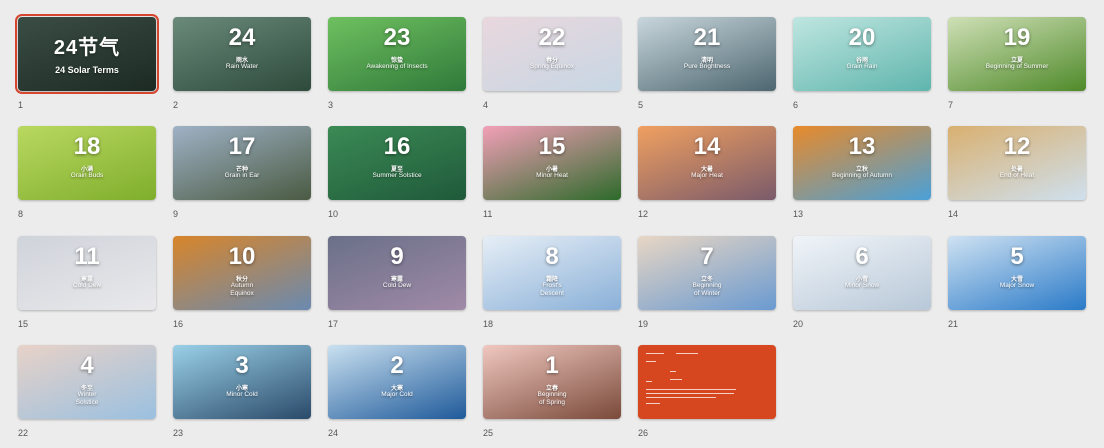 This screenshot has height=448, width=1104. I want to click on slide-item: 10 秋分 Autumn Equinox 16, so click(242, 282).